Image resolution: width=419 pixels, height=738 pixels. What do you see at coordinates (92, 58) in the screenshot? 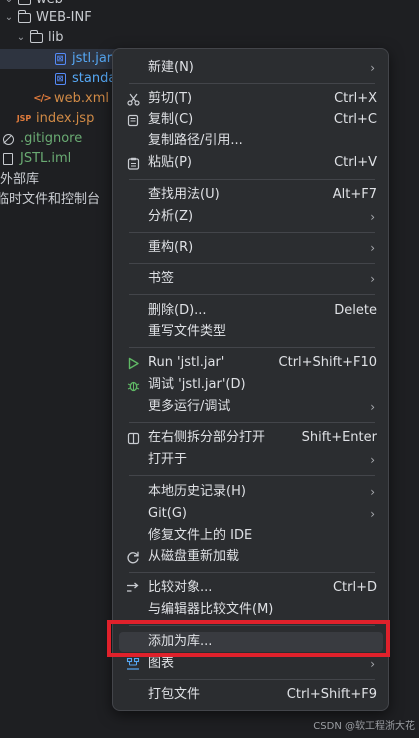
I see `tree-item-label: jstl.jar` at bounding box center [92, 58].